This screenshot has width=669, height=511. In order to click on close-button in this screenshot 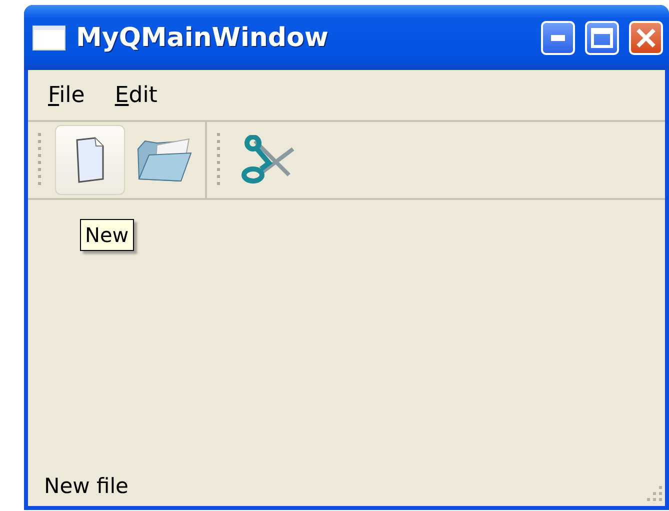, I will do `click(646, 37)`.